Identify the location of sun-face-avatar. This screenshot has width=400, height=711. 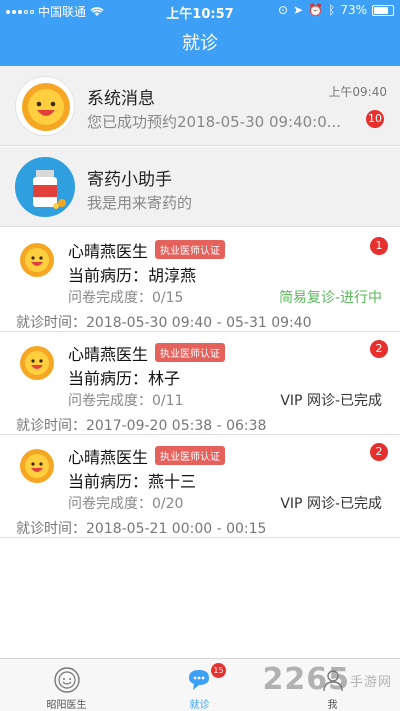
(45, 106).